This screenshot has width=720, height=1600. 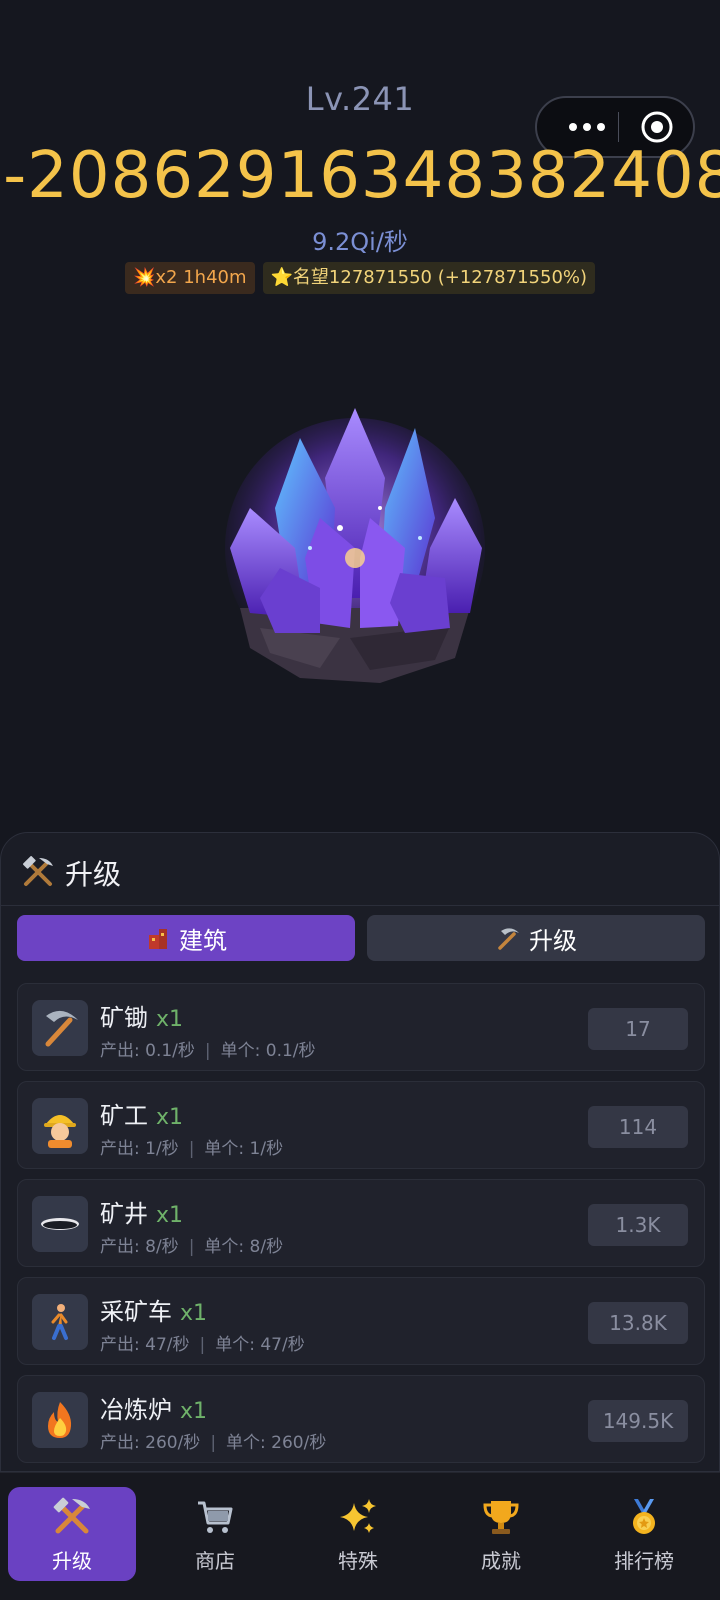 What do you see at coordinates (244, 1149) in the screenshot?
I see `item-unit-output: 单个: 1/秒` at bounding box center [244, 1149].